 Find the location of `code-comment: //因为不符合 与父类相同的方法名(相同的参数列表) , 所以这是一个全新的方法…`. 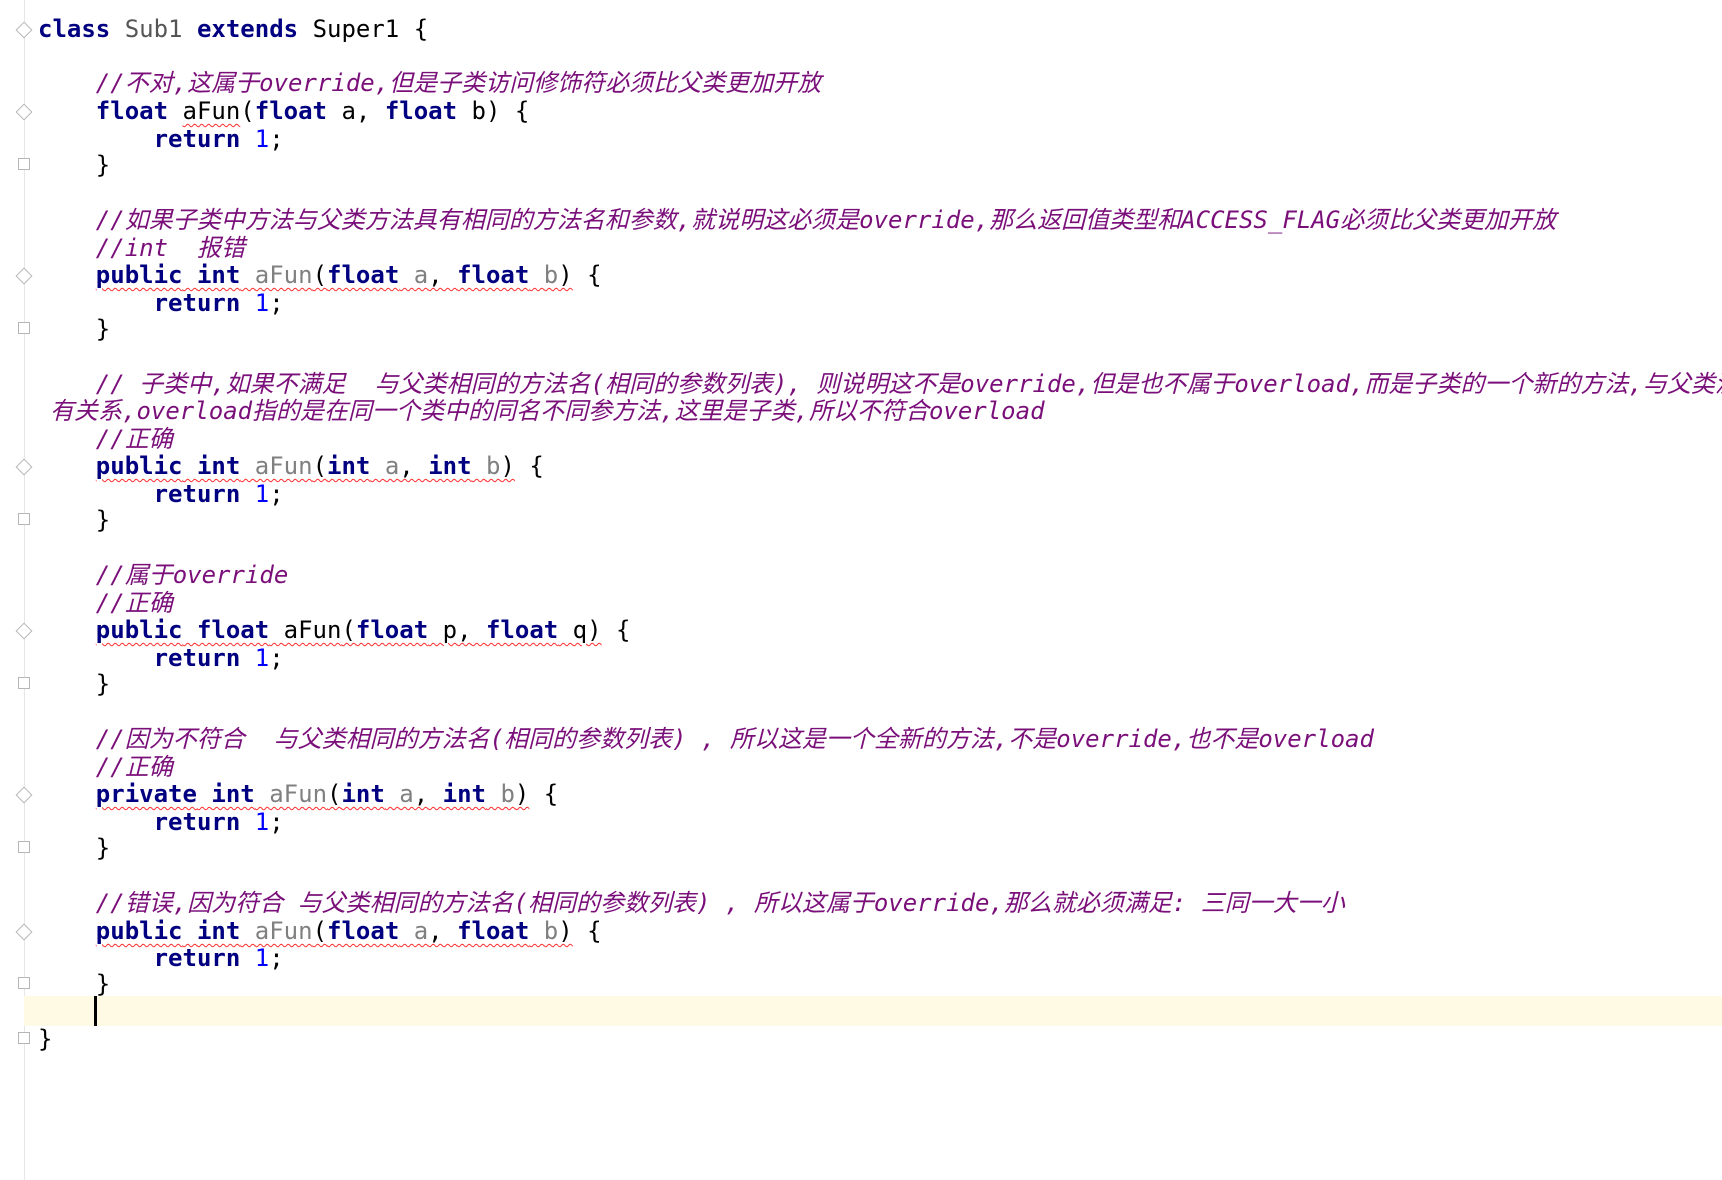

code-comment: //因为不符合 与父类相同的方法名(相同的参数列表) , 所以这是一个全新的方法… is located at coordinates (734, 739).